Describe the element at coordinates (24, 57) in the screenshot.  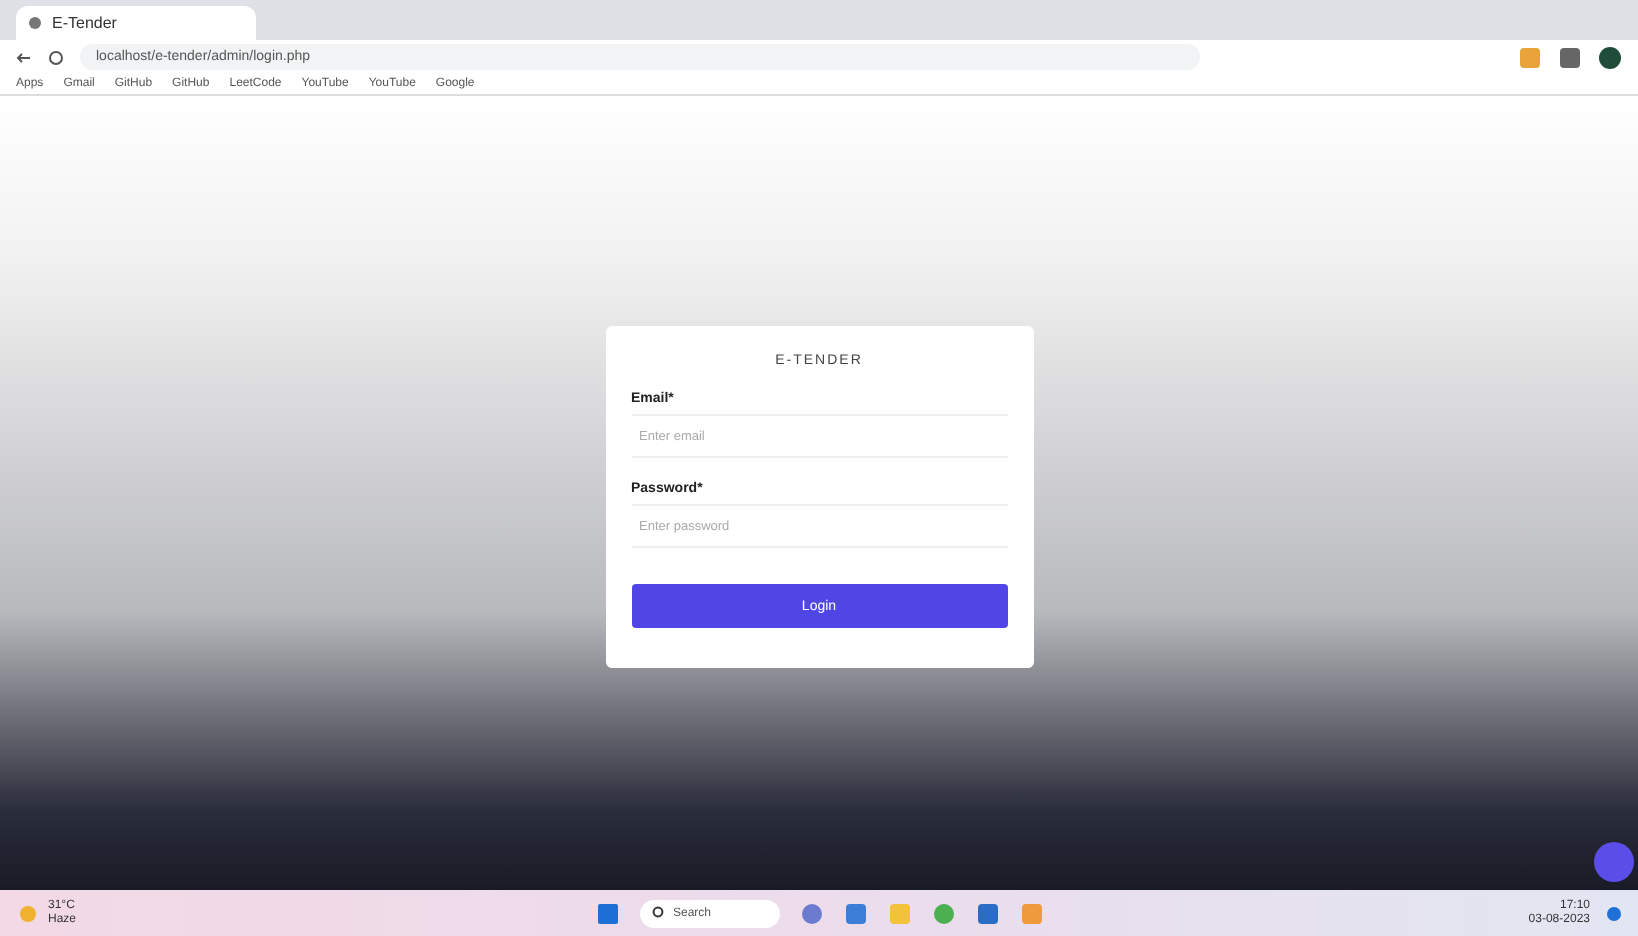
I see `back-icon` at that location.